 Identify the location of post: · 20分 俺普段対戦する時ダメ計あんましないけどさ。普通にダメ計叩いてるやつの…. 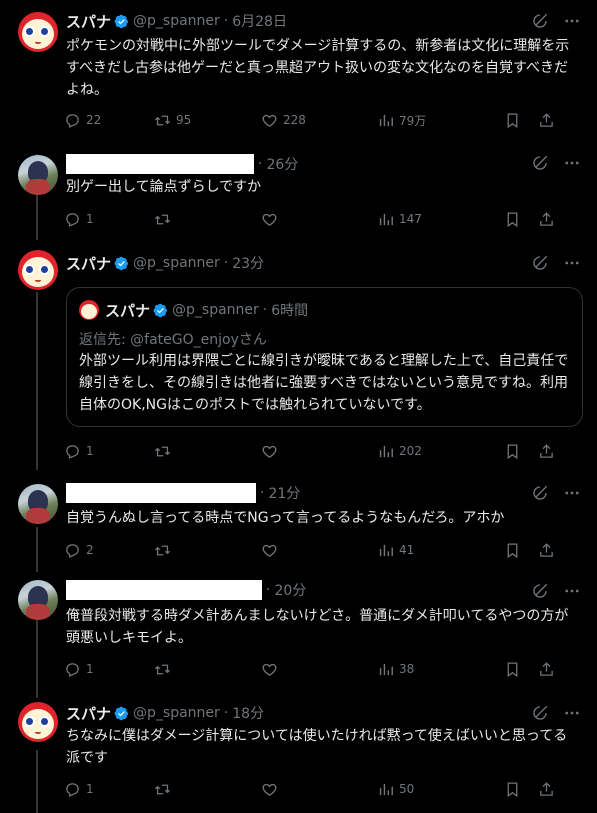
(298, 634).